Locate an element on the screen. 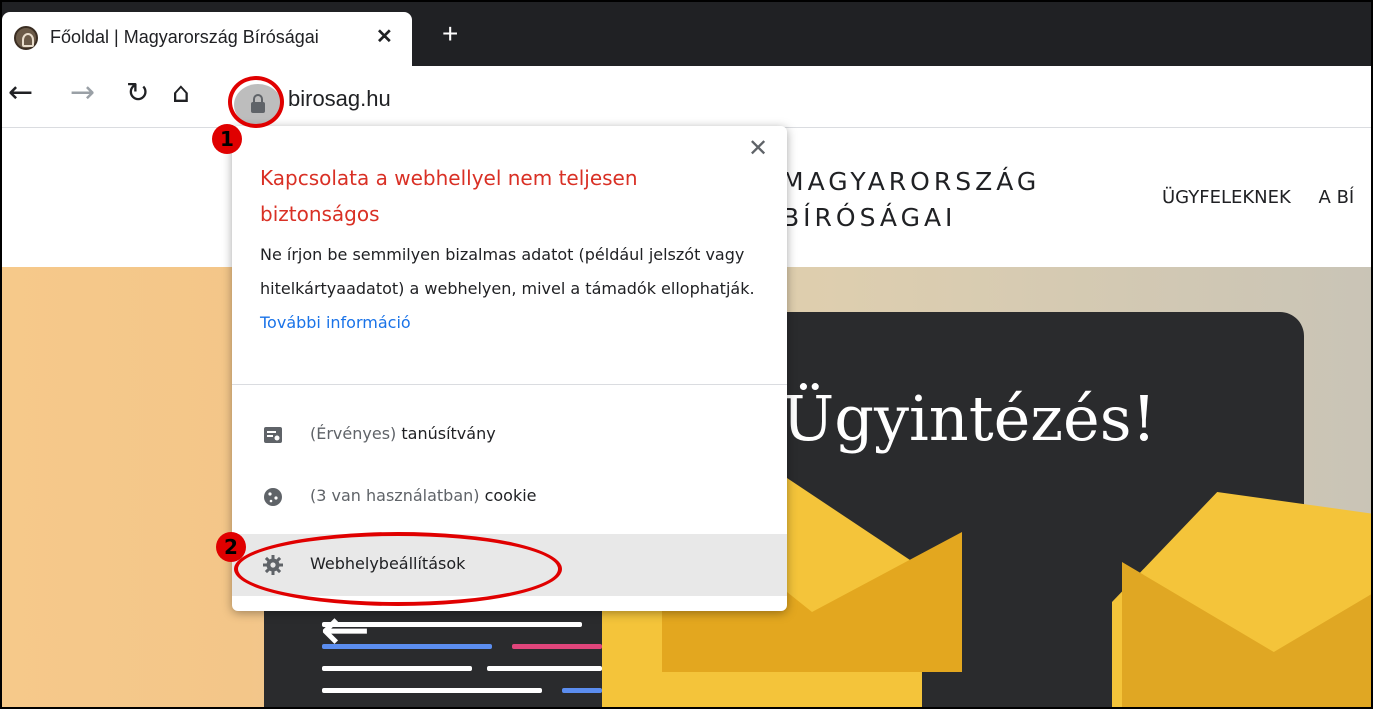  home-icon: ⌂ is located at coordinates (181, 93).